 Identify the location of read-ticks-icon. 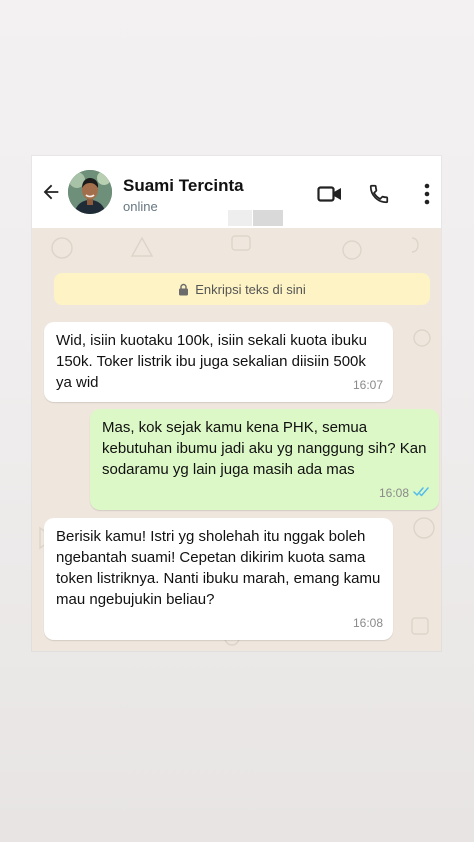
(422, 492).